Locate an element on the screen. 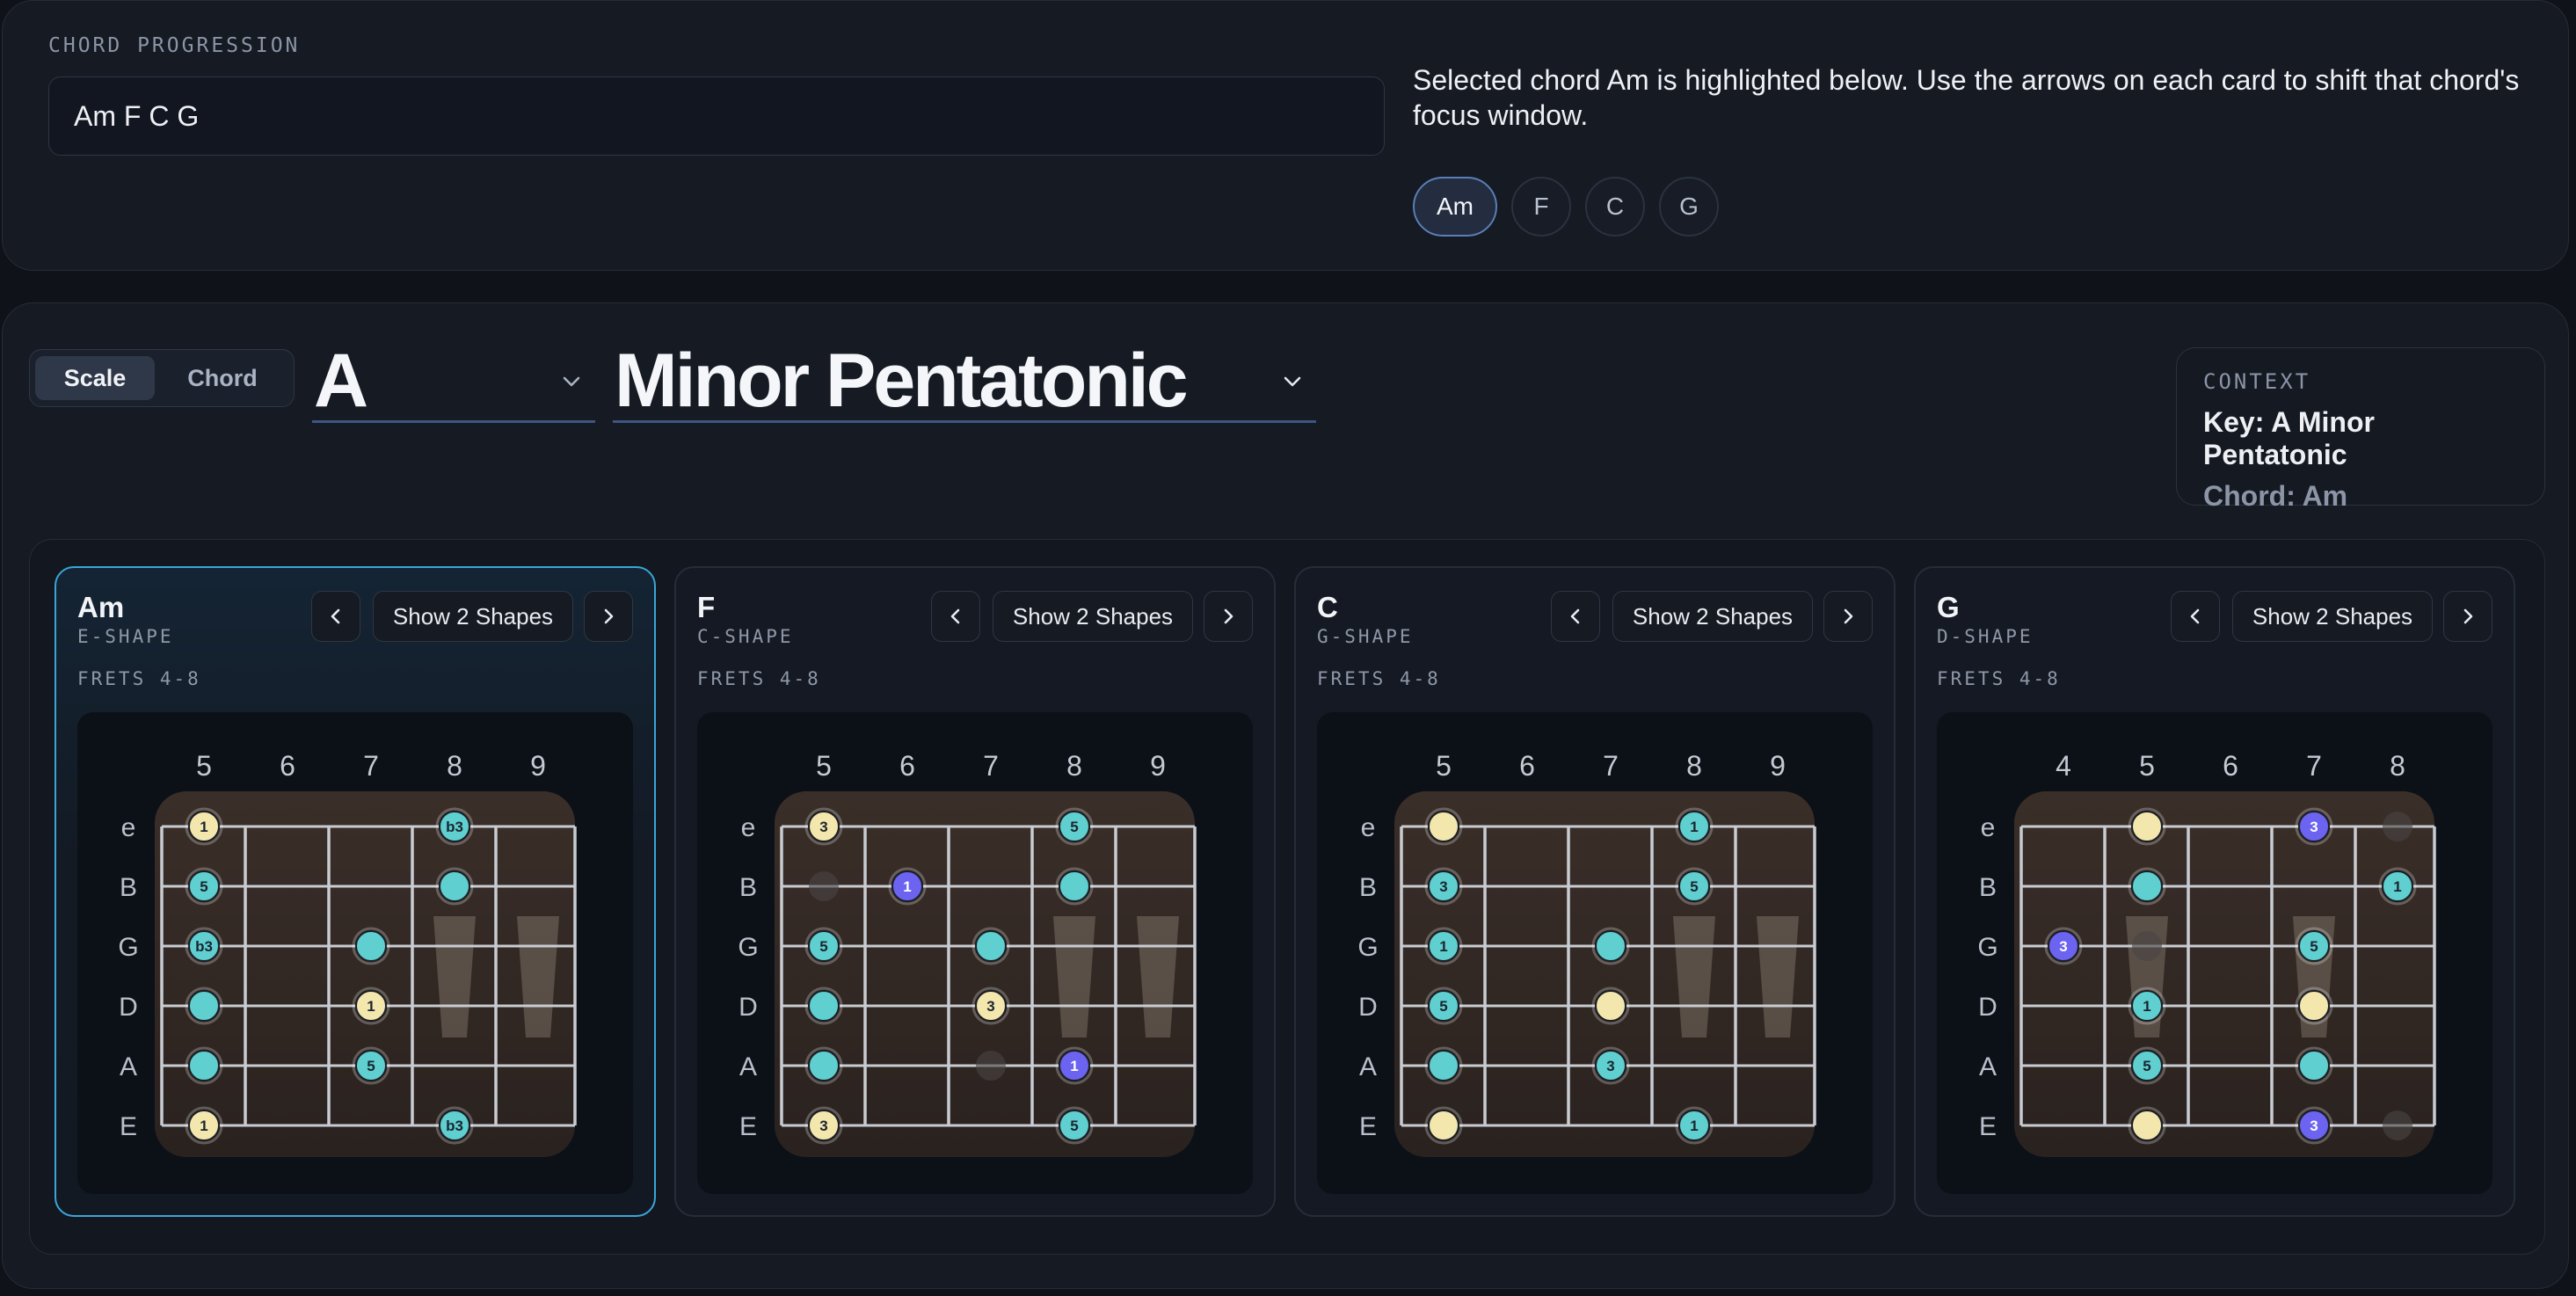 This screenshot has height=1296, width=2576. key-select-value: A is located at coordinates (341, 381).